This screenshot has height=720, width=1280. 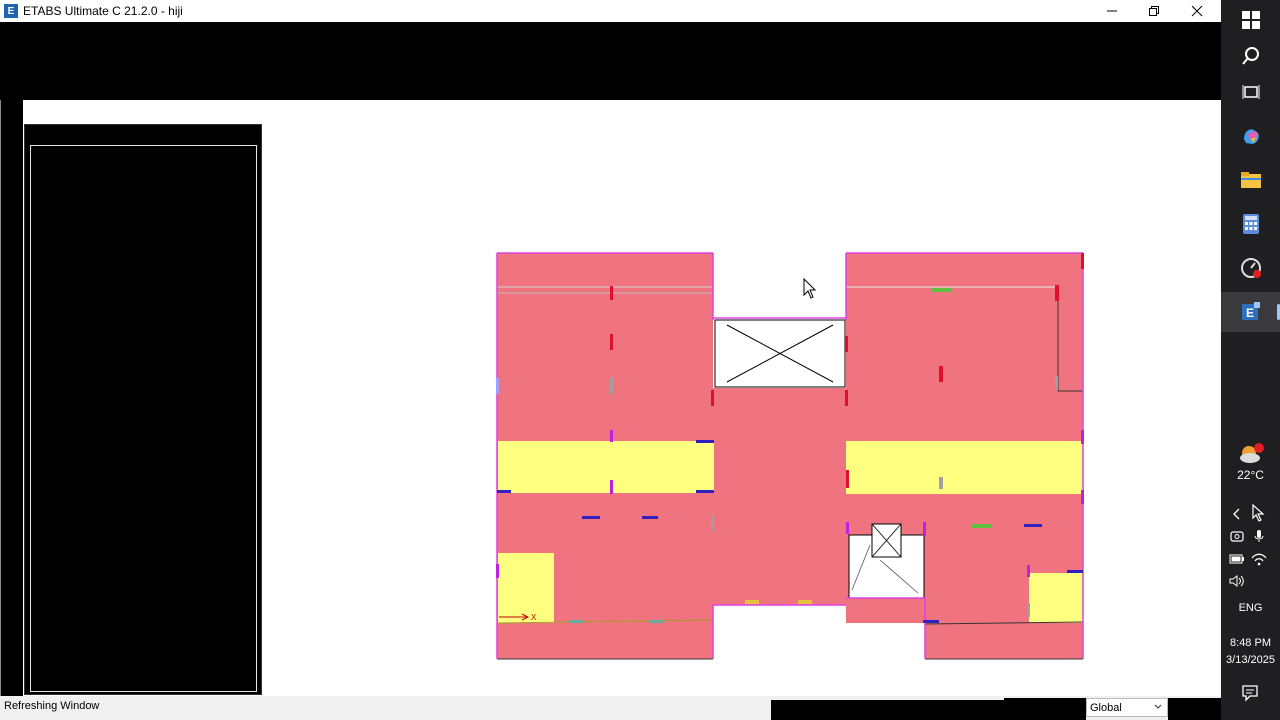 I want to click on task-view-icon, so click(x=1250, y=92).